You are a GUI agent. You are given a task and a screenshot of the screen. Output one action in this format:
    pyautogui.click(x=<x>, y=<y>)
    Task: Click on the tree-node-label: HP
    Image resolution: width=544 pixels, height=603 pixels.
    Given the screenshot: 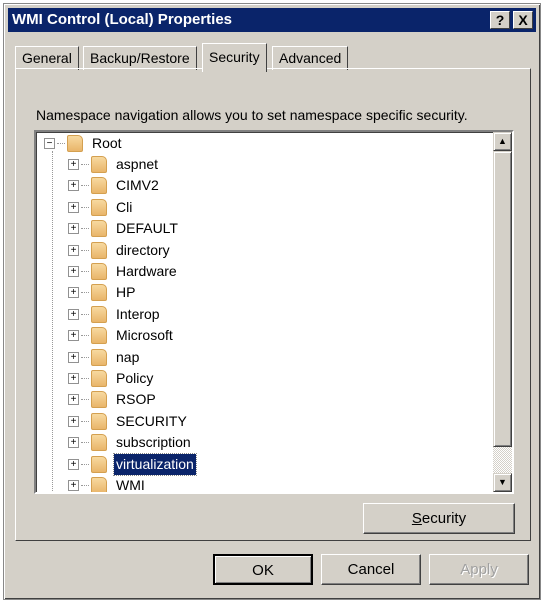 What is the action you would take?
    pyautogui.click(x=126, y=292)
    